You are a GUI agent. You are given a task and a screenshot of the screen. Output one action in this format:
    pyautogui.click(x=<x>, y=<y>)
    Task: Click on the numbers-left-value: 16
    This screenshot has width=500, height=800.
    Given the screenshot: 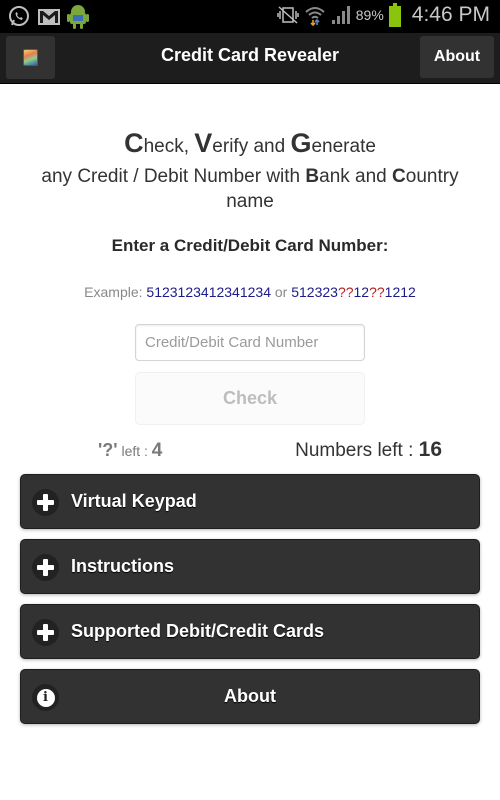 What is the action you would take?
    pyautogui.click(x=430, y=449)
    